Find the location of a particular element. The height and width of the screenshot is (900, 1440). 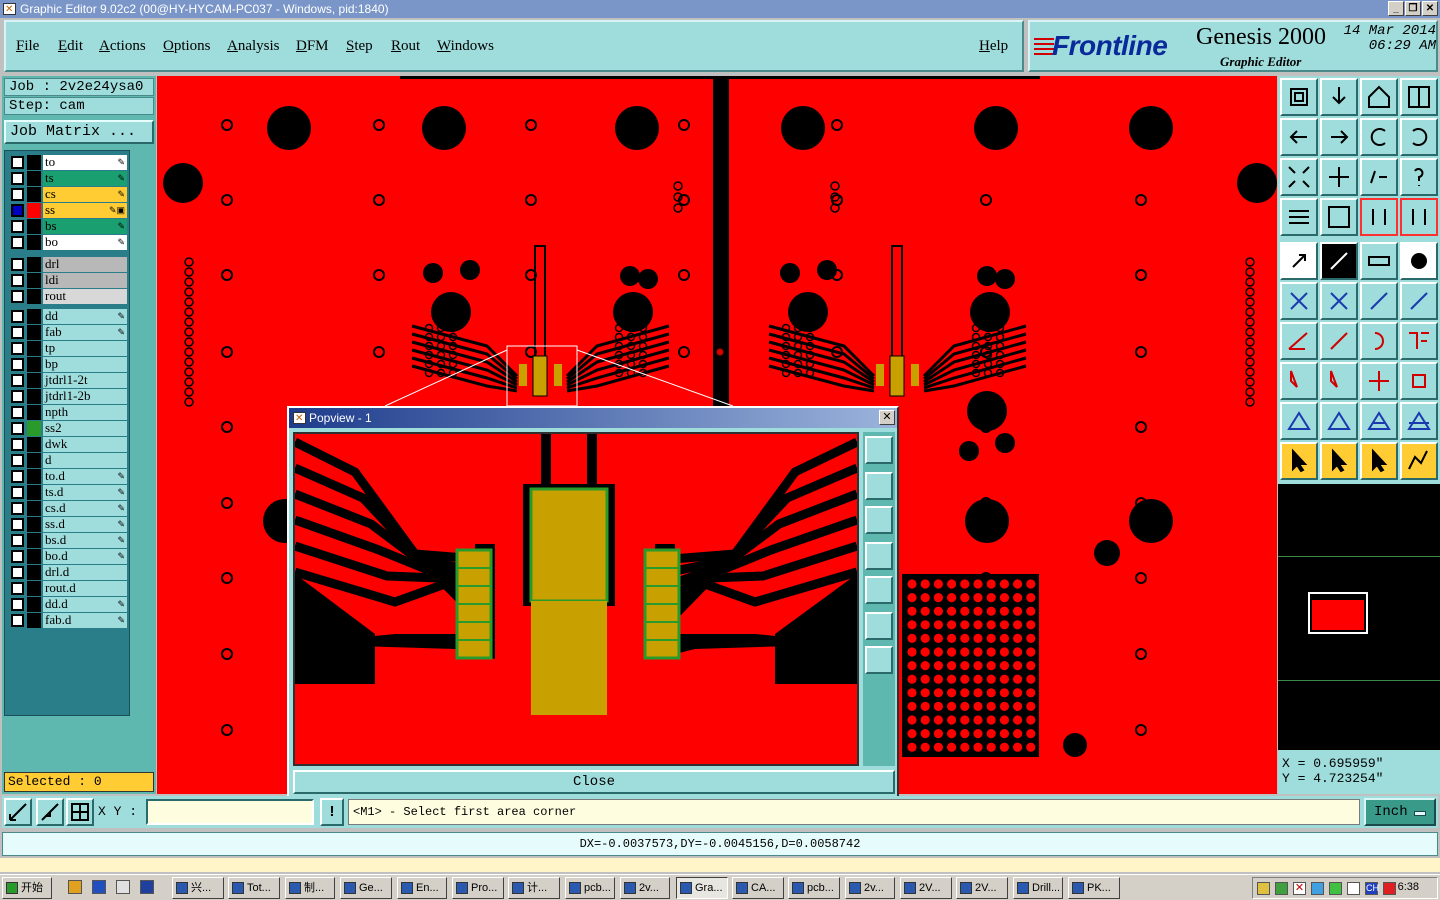

layer-name: ss.d ✎ is located at coordinates (85, 524).